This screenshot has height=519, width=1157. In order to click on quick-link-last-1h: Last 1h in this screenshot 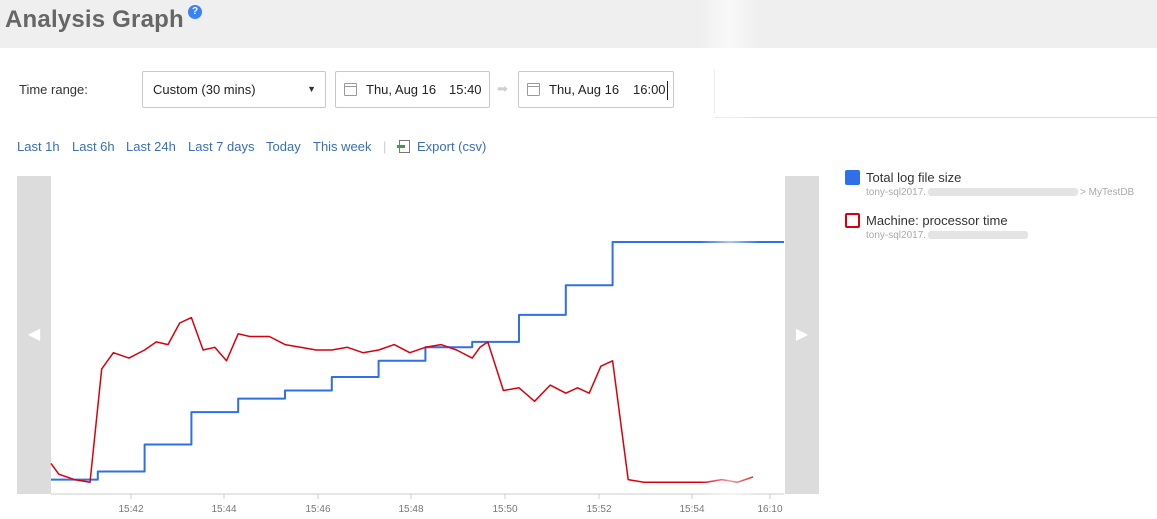, I will do `click(38, 146)`.